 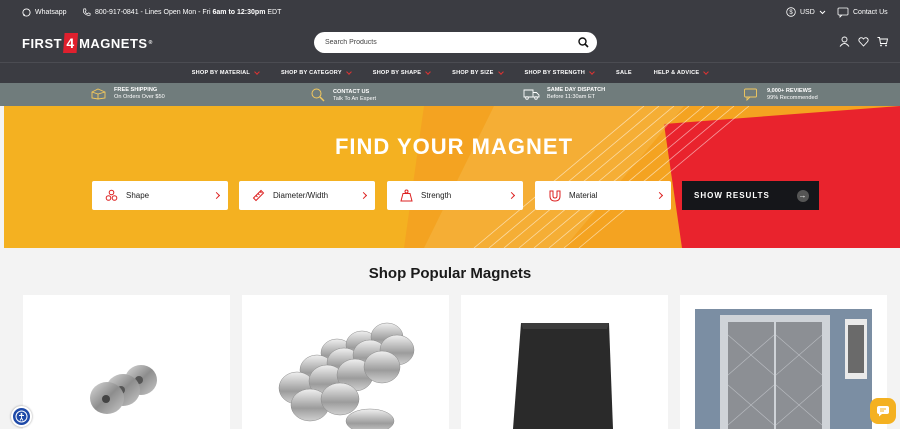 I want to click on filter-label: Shape, so click(x=138, y=195).